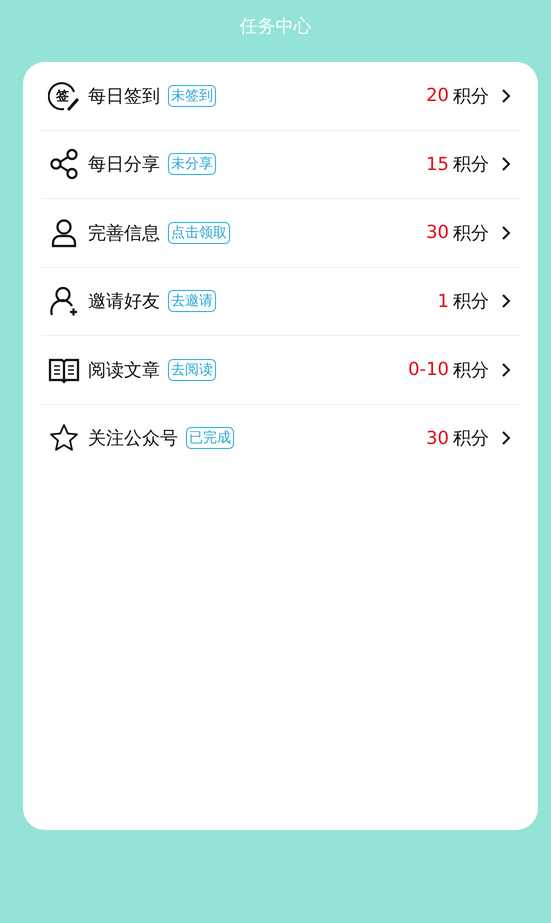 The height and width of the screenshot is (923, 551). I want to click on task-label: 完善信息, so click(124, 233).